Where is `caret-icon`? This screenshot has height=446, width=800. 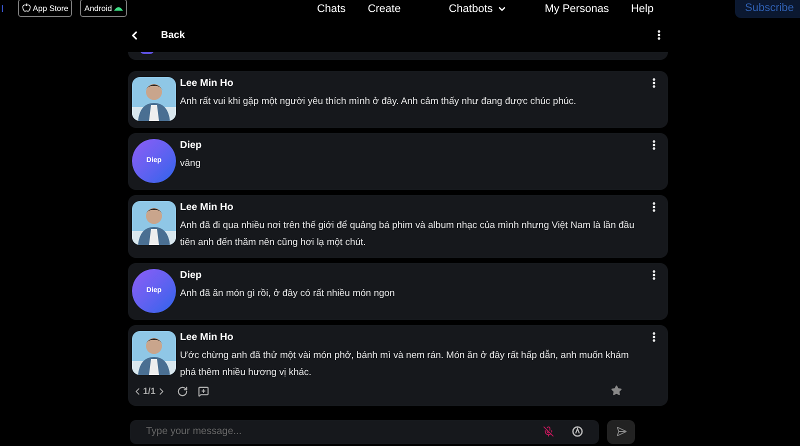 caret-icon is located at coordinates (501, 9).